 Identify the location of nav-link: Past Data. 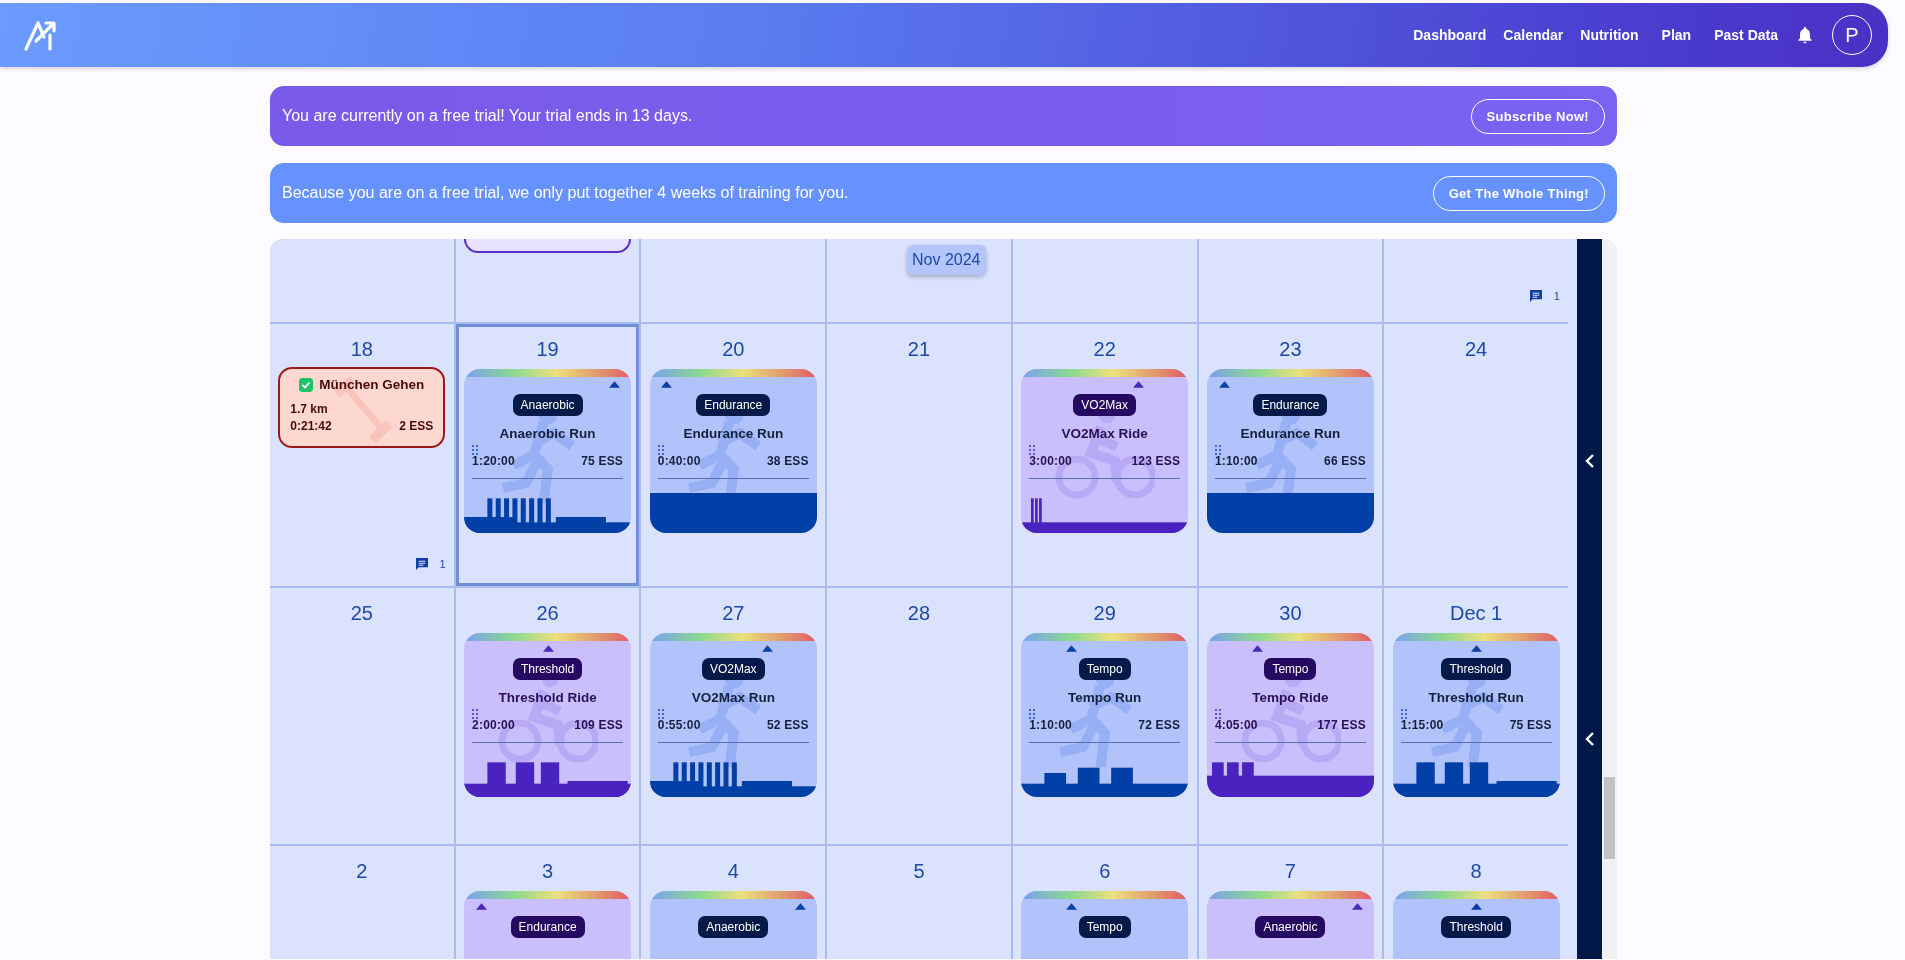
(1746, 35).